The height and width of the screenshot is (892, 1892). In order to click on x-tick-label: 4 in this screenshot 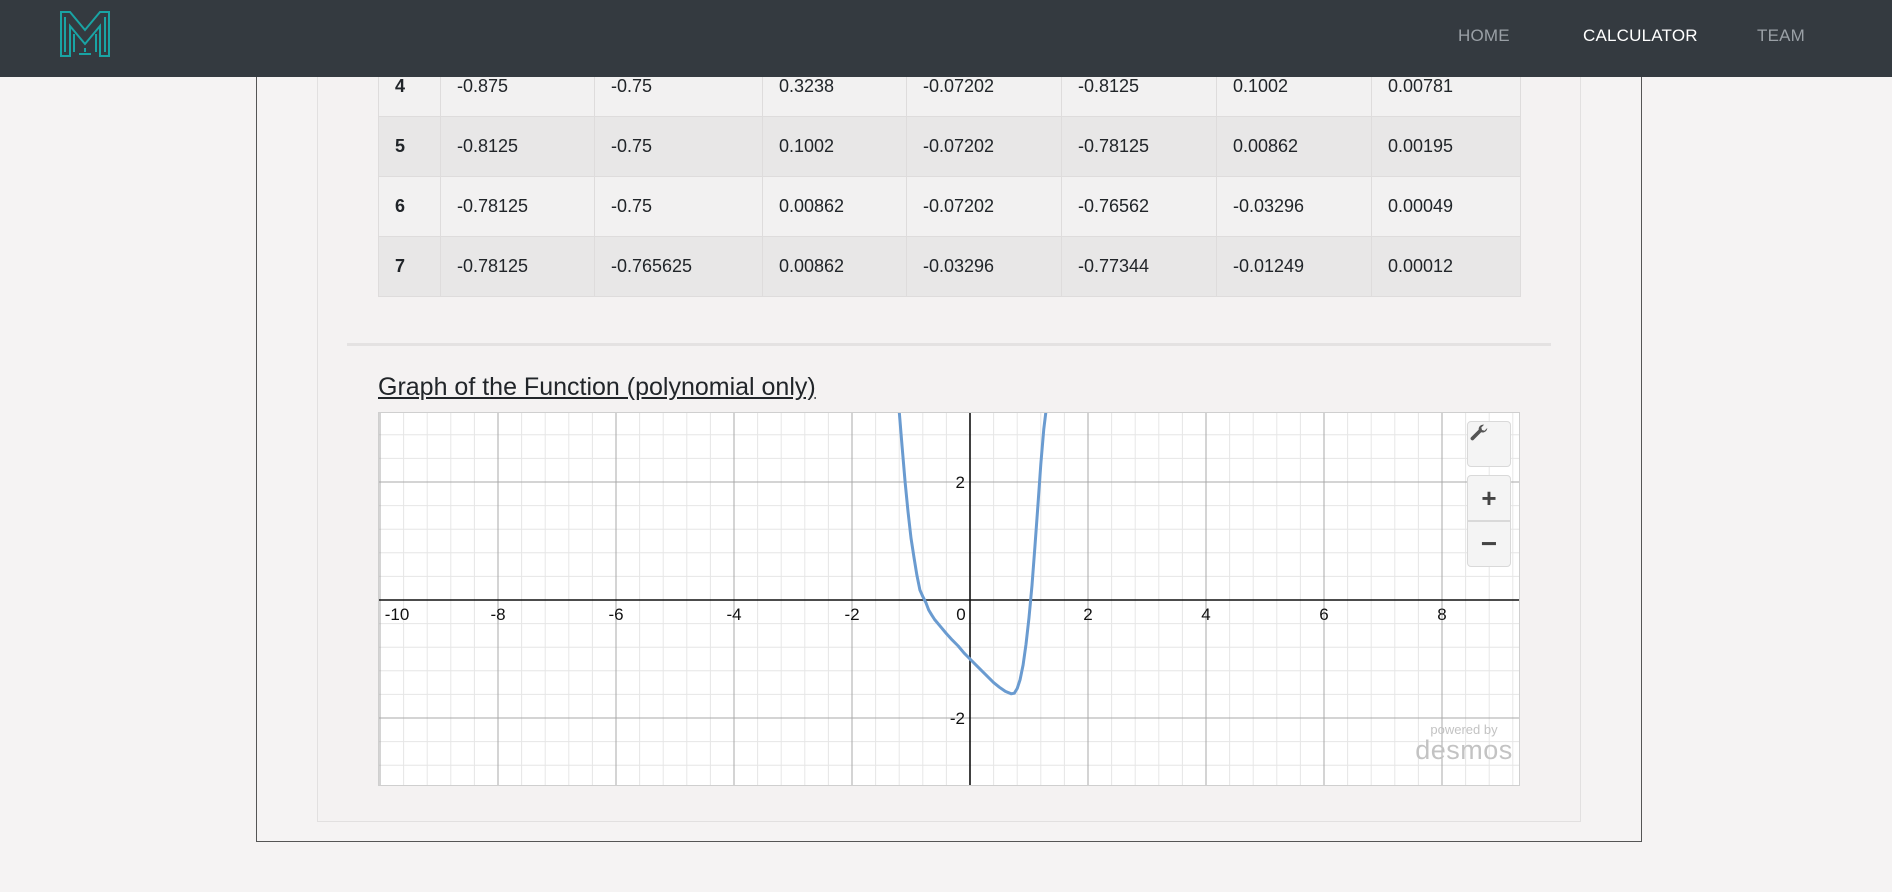, I will do `click(1205, 614)`.